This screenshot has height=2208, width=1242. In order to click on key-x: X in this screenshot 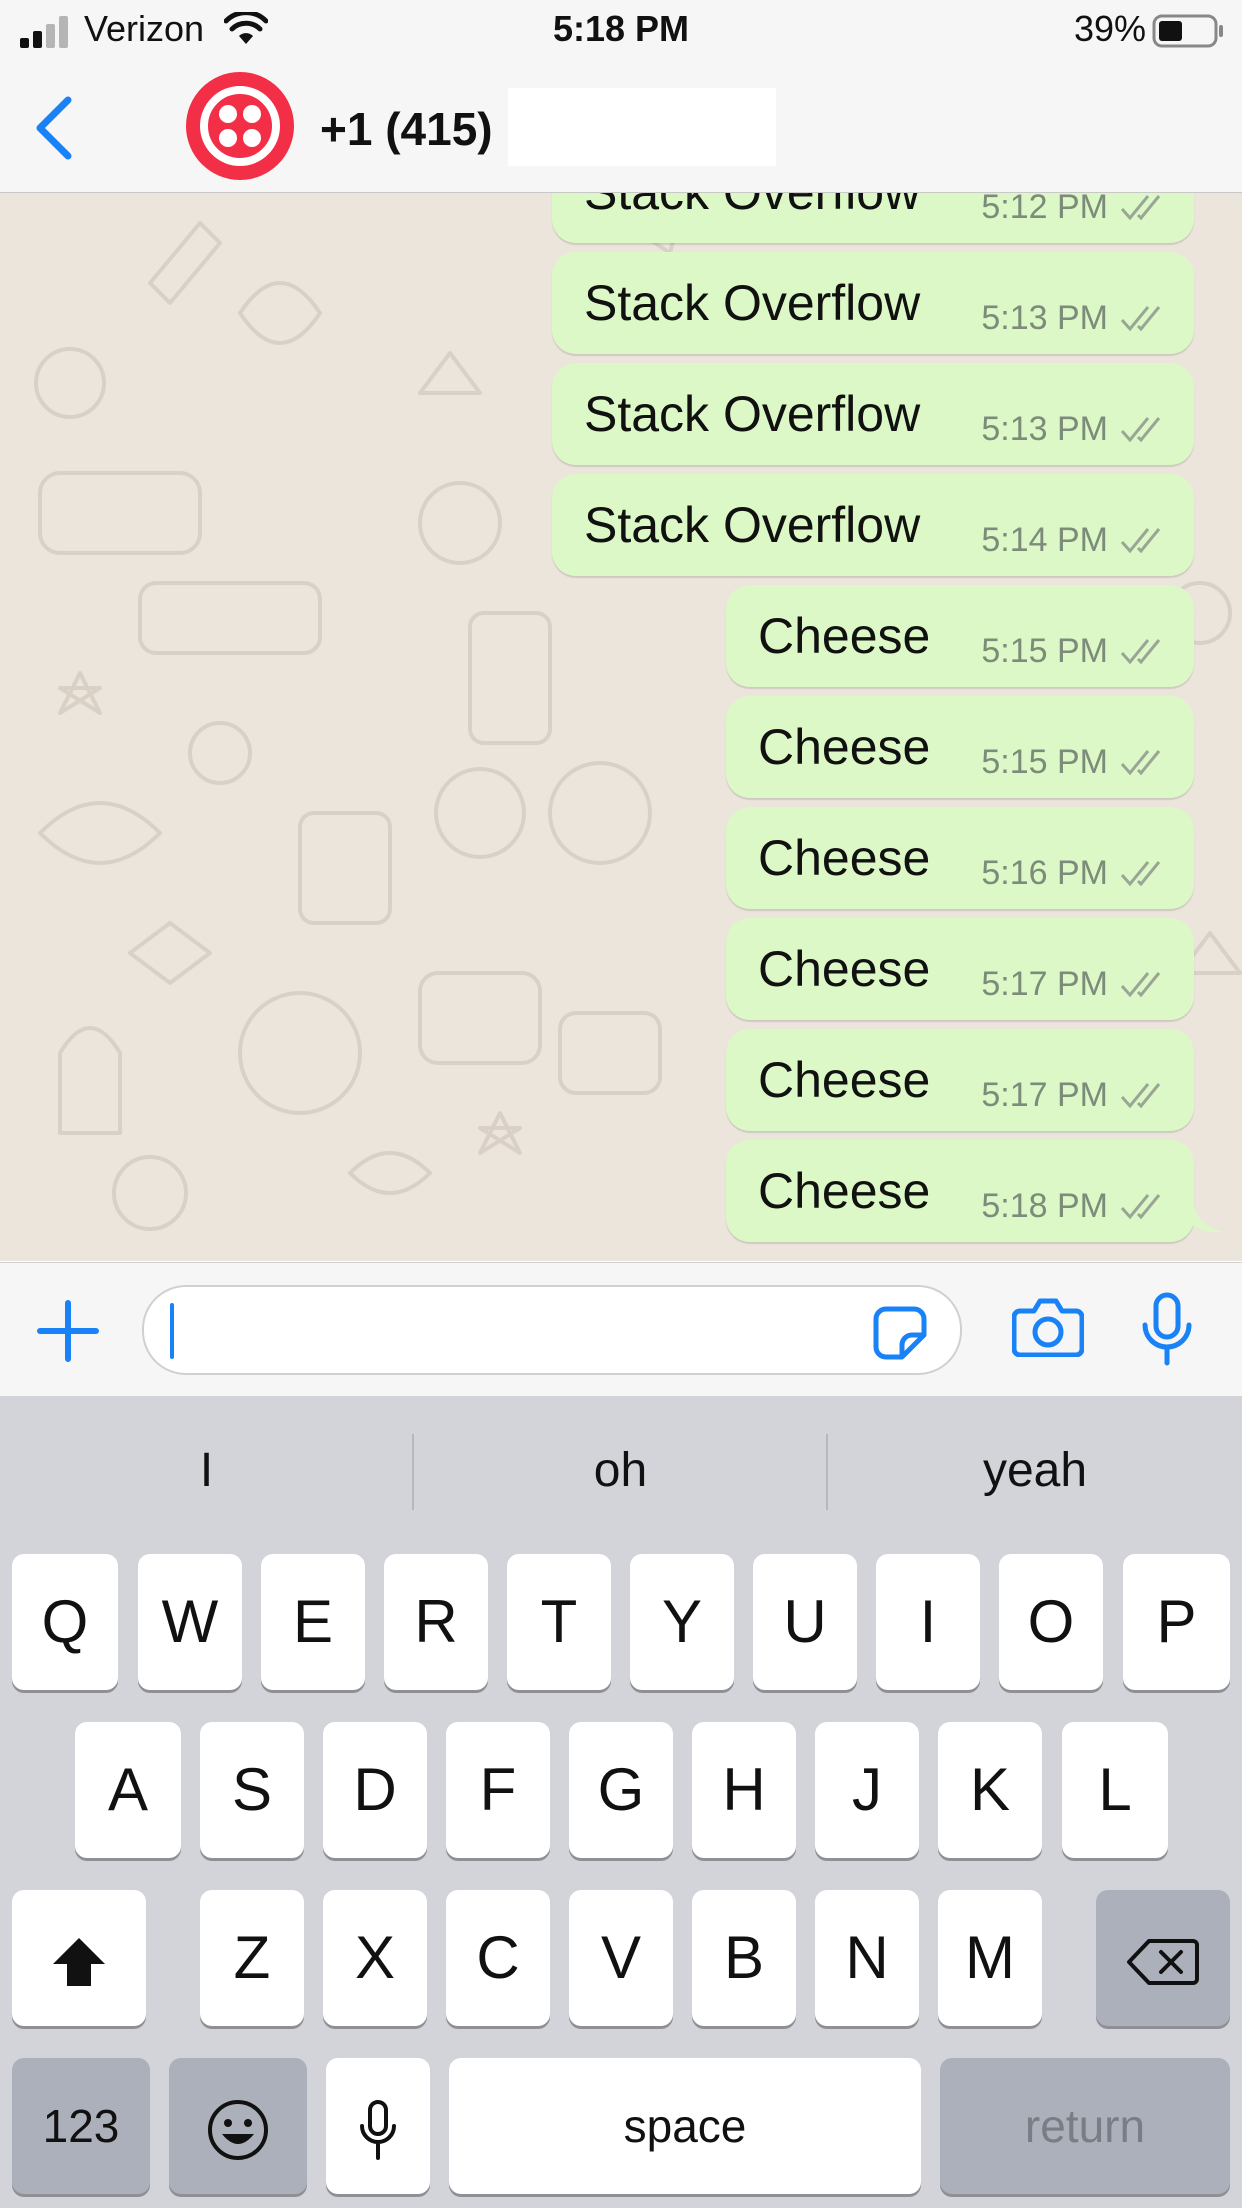, I will do `click(375, 1958)`.